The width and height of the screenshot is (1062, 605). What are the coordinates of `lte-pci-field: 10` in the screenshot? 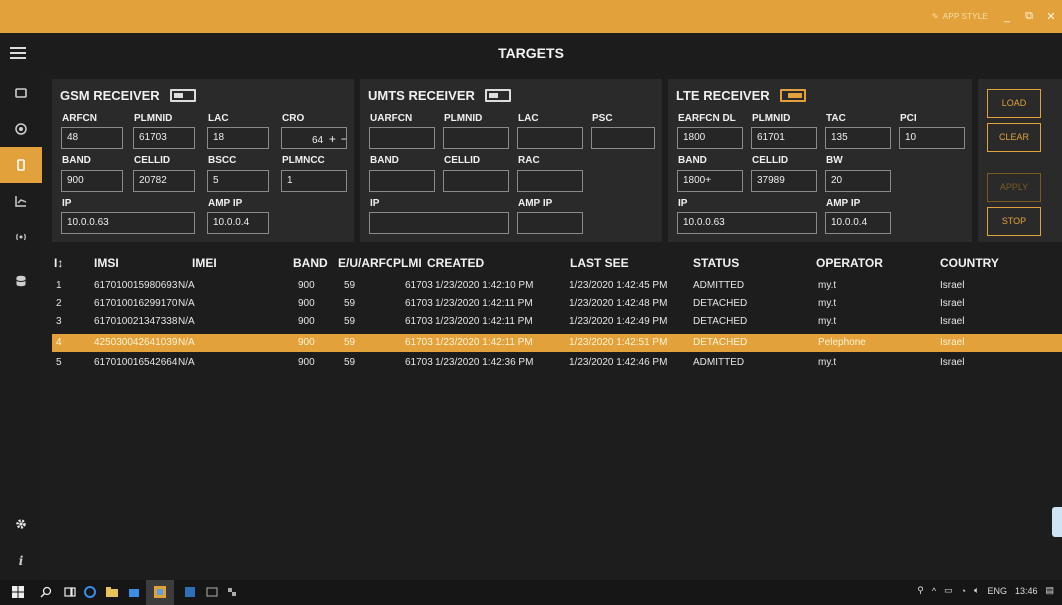 It's located at (932, 138).